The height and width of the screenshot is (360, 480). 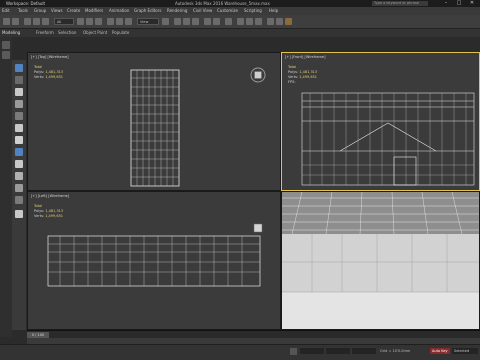 What do you see at coordinates (270, 21) in the screenshot?
I see `render-setup-icon` at bounding box center [270, 21].